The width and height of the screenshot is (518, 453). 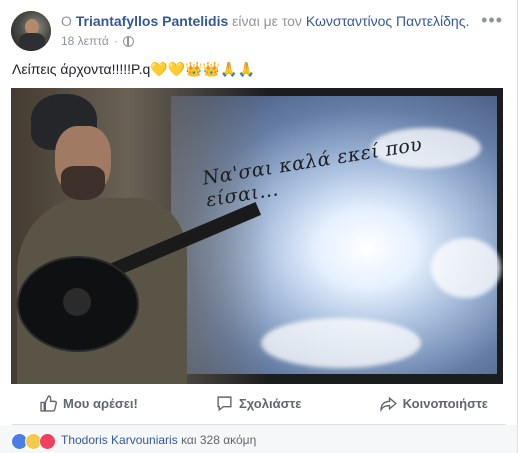 What do you see at coordinates (237, 69) in the screenshot?
I see `praying-hands-emoji: 🙏🙏` at bounding box center [237, 69].